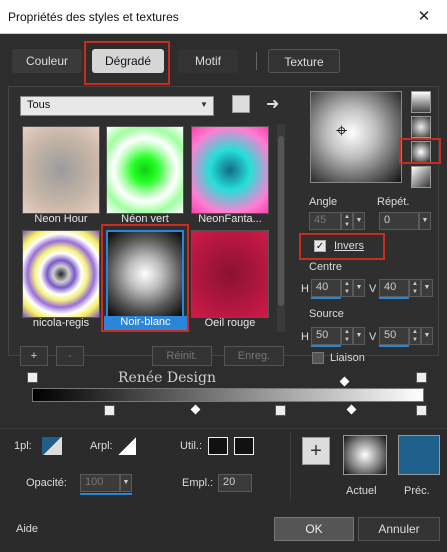 Image resolution: width=447 pixels, height=552 pixels. What do you see at coordinates (100, 483) in the screenshot?
I see `opacity-input: 100` at bounding box center [100, 483].